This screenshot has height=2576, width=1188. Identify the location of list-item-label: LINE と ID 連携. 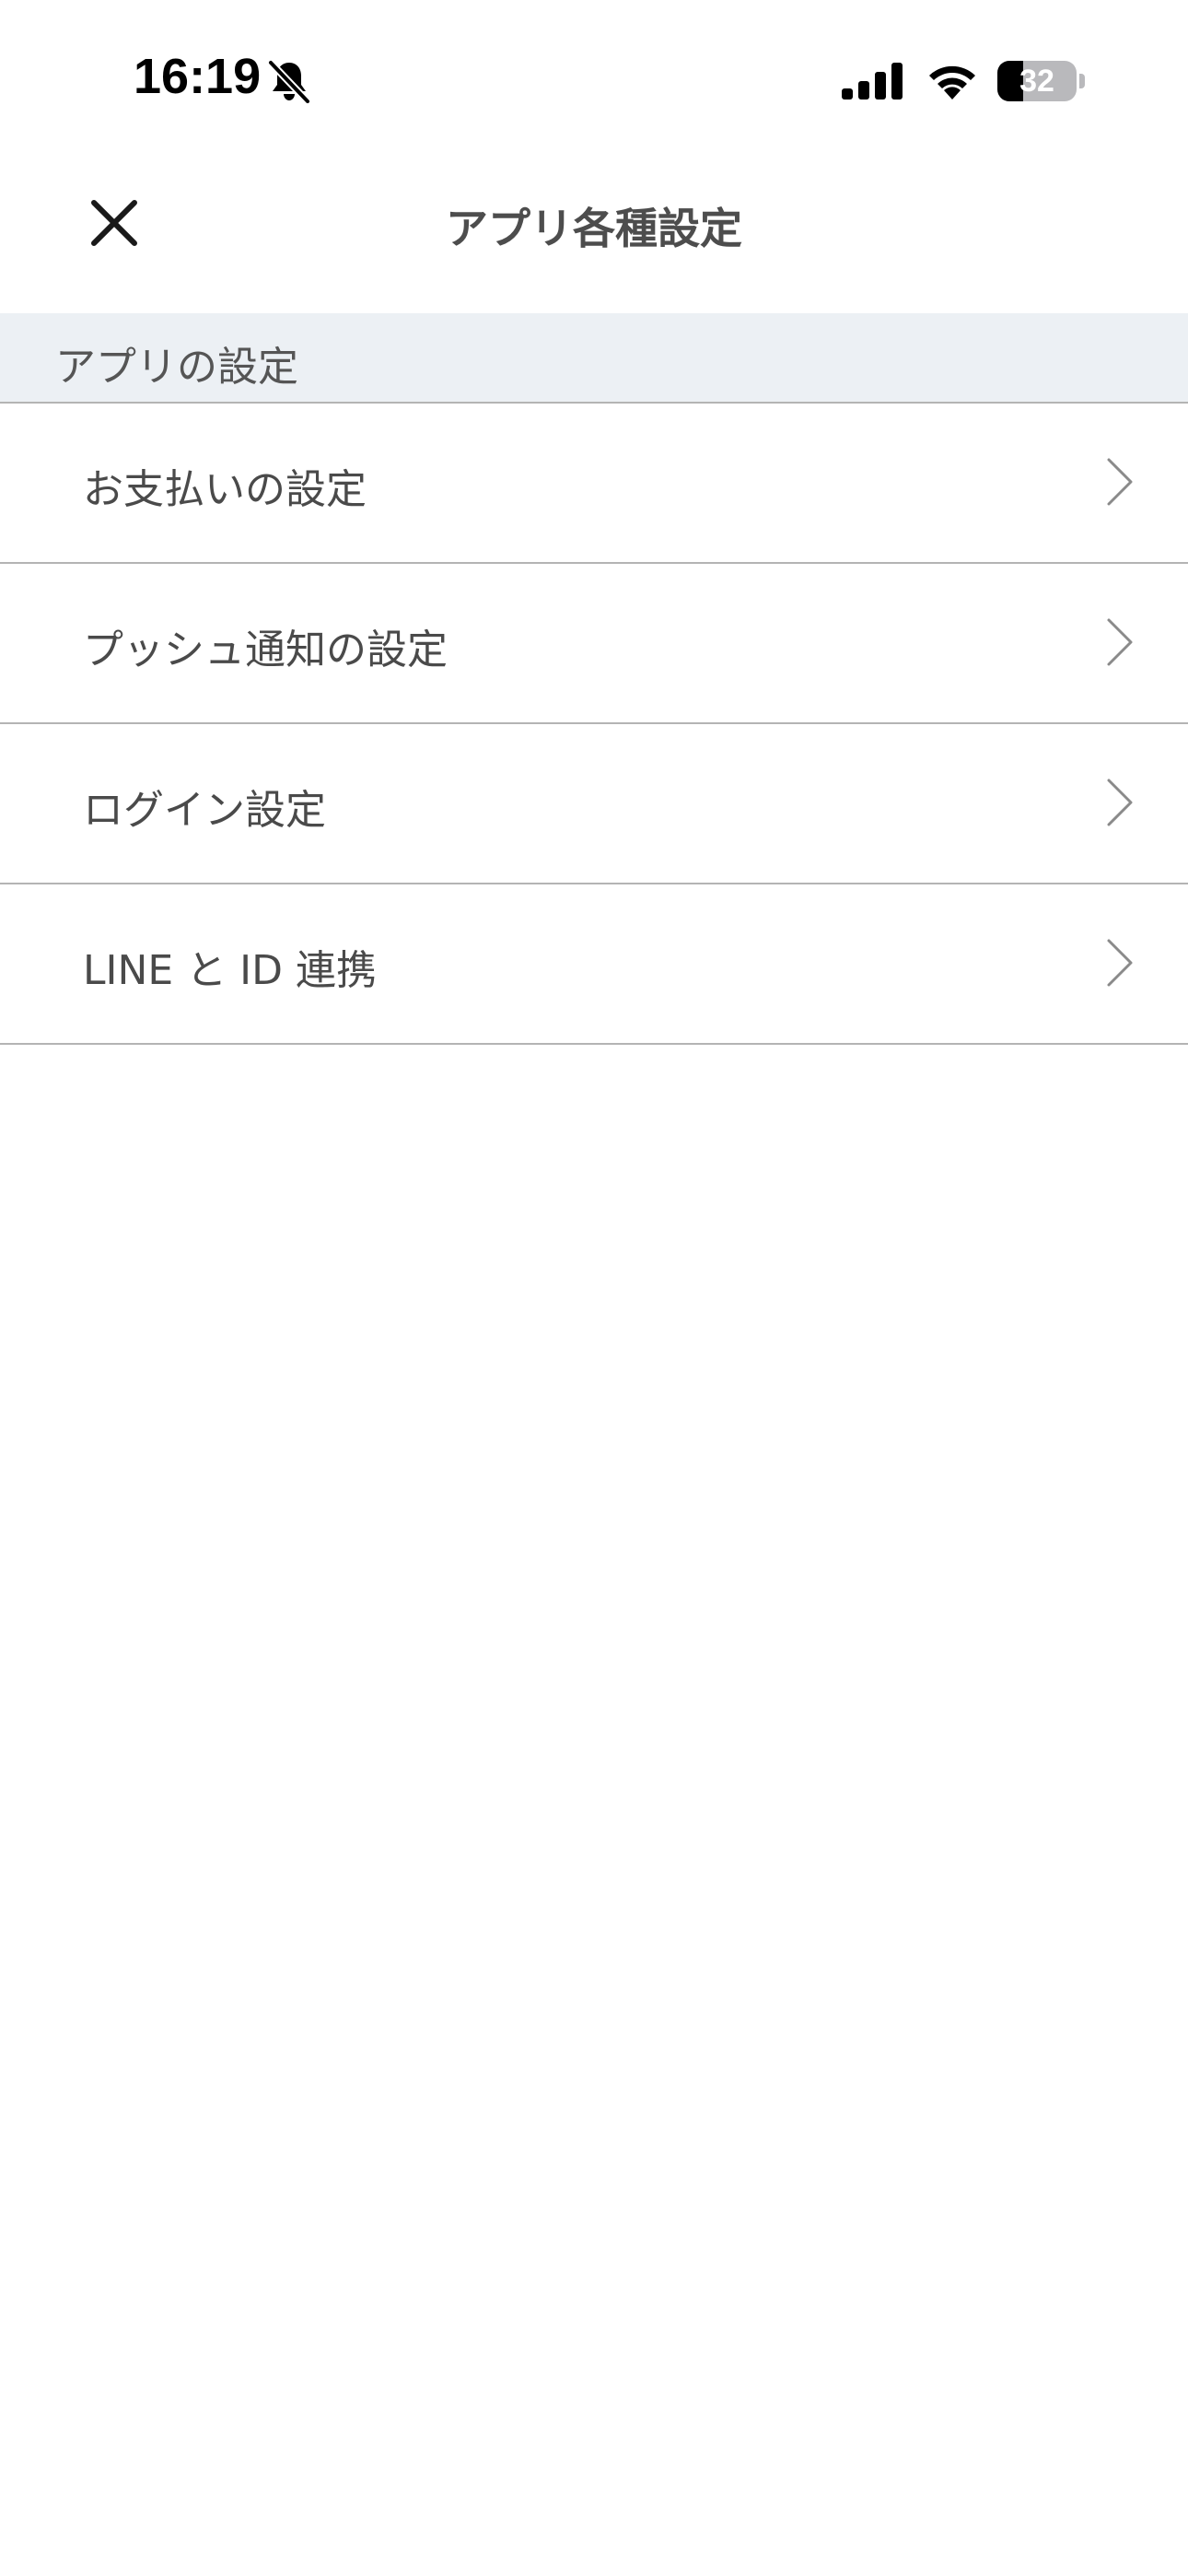
(230, 971).